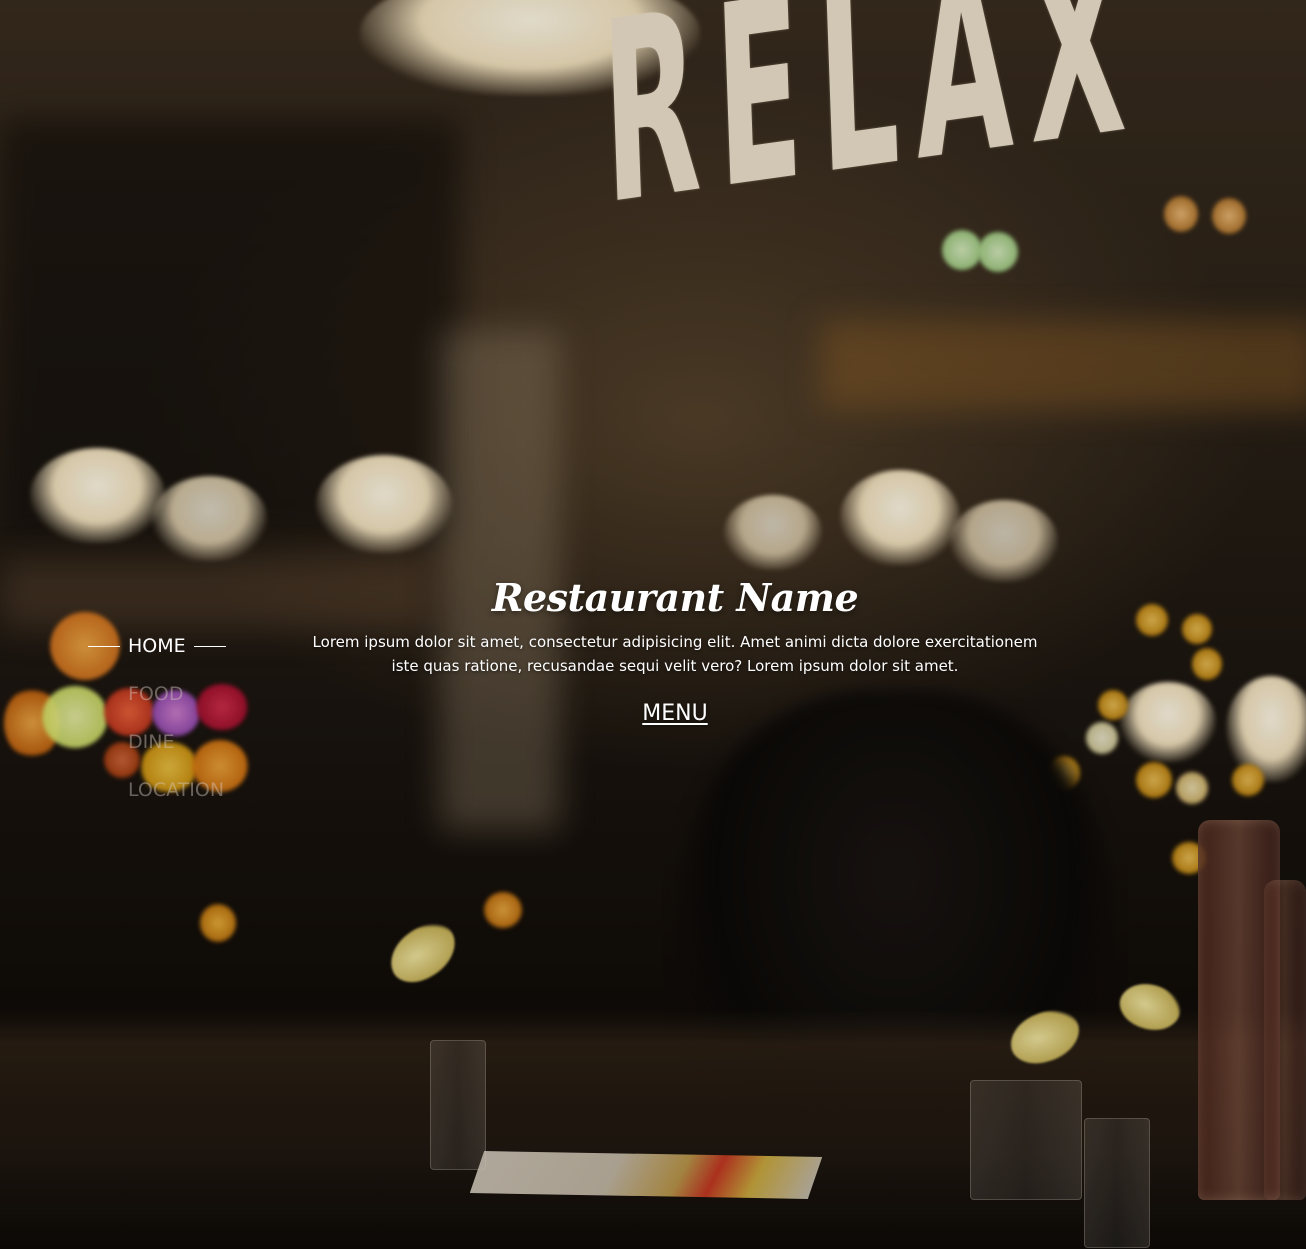  Describe the element at coordinates (157, 646) in the screenshot. I see `nav-item-label: HOME` at that location.